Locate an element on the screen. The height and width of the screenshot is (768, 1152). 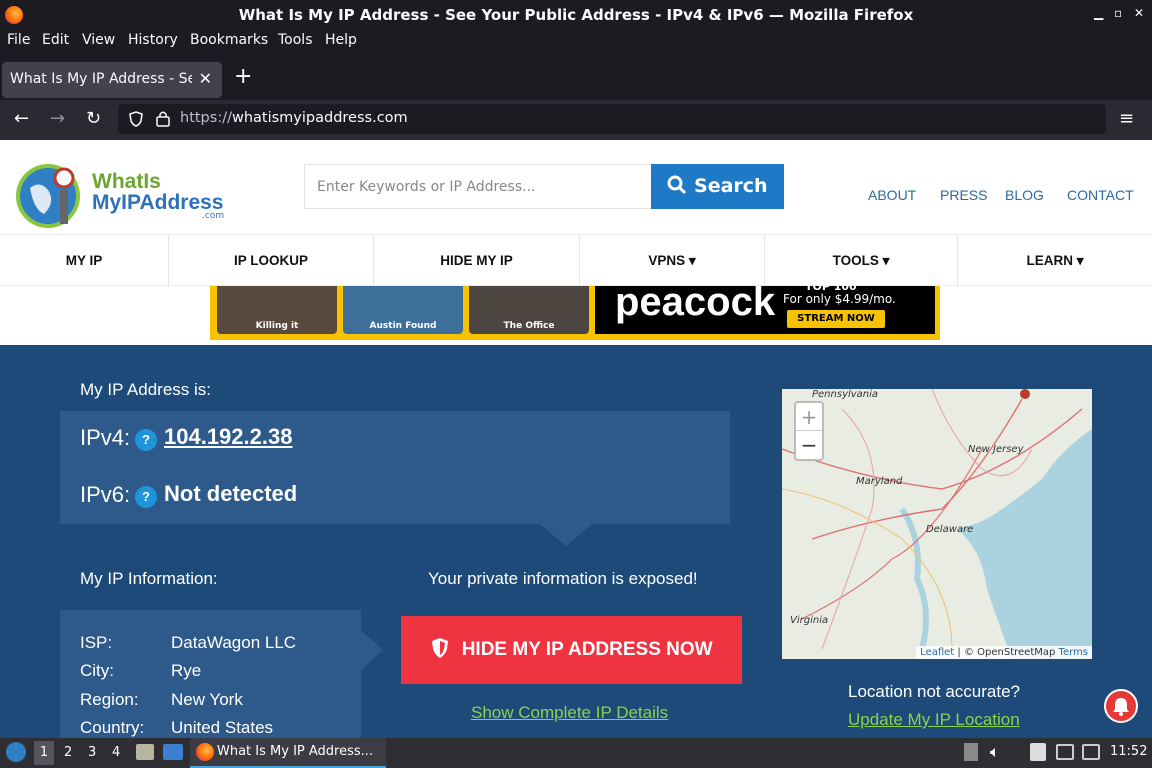
ad-brand: peacock is located at coordinates (695, 302).